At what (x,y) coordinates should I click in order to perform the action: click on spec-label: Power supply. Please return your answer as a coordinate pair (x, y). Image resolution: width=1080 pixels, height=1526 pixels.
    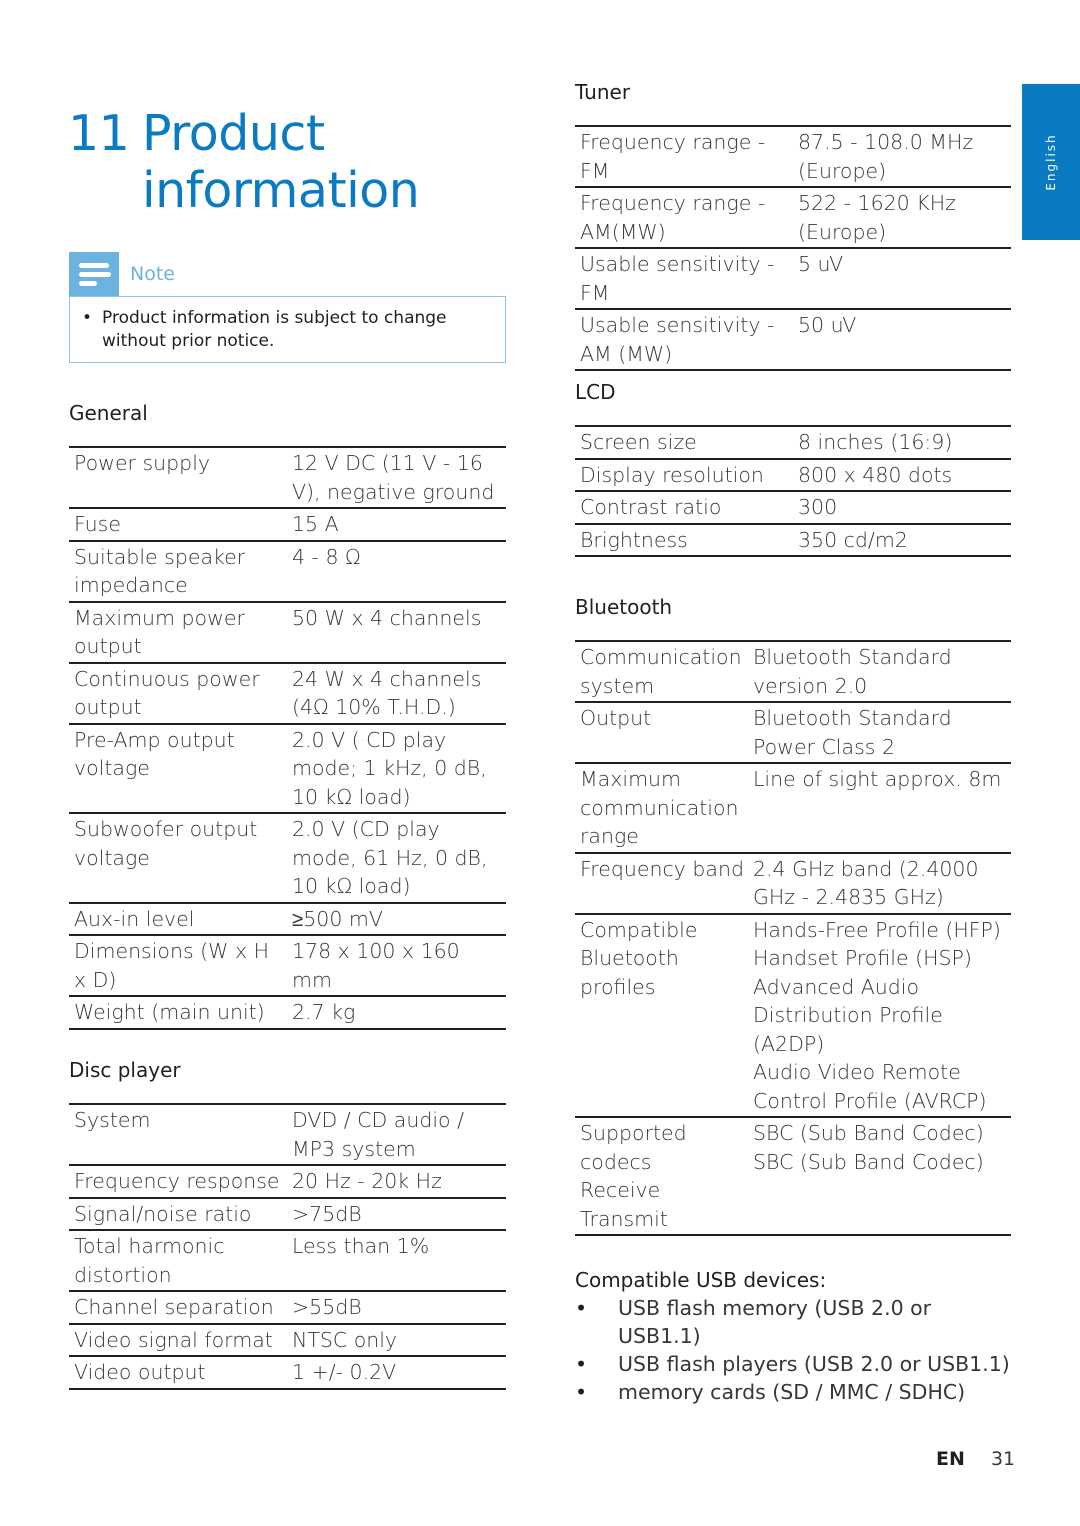
    Looking at the image, I should click on (142, 463).